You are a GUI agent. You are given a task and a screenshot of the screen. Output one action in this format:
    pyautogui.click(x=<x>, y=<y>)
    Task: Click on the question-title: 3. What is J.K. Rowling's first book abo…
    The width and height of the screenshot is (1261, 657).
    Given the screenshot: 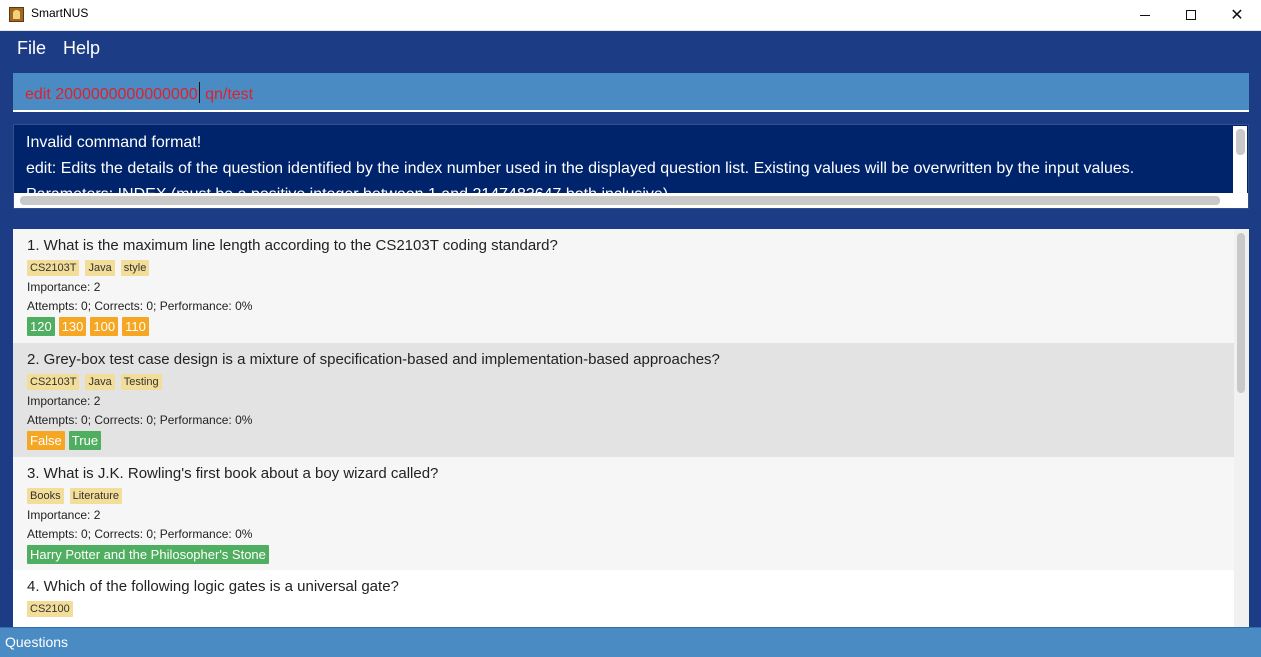 What is the action you would take?
    pyautogui.click(x=233, y=473)
    